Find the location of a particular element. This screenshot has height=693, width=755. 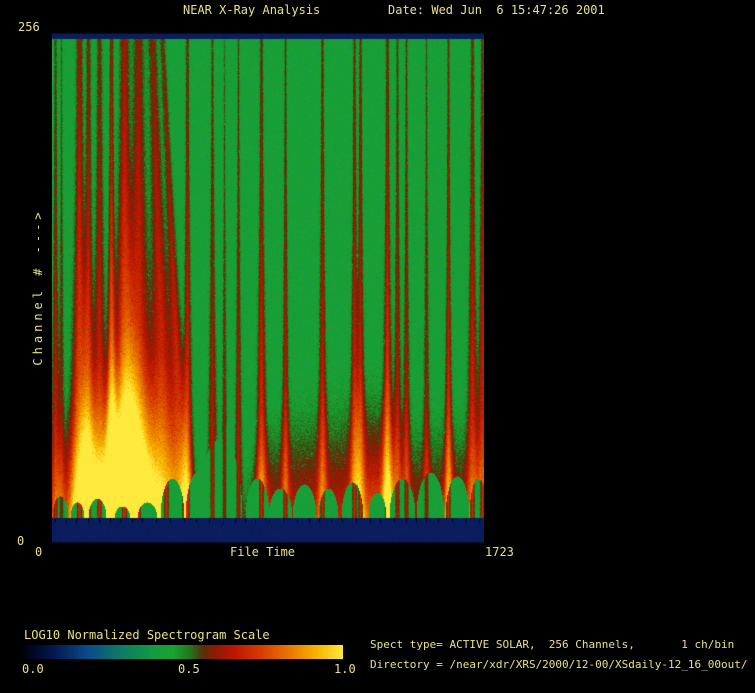

y-axis-min-label: 0 is located at coordinates (21, 541).